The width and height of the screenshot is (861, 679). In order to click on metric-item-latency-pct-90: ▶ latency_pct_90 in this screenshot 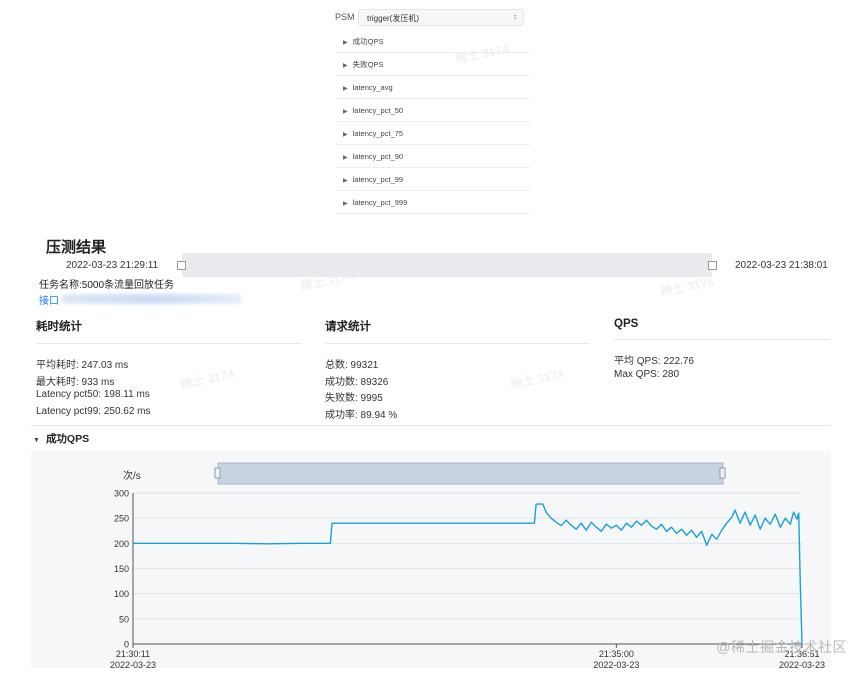, I will do `click(433, 157)`.